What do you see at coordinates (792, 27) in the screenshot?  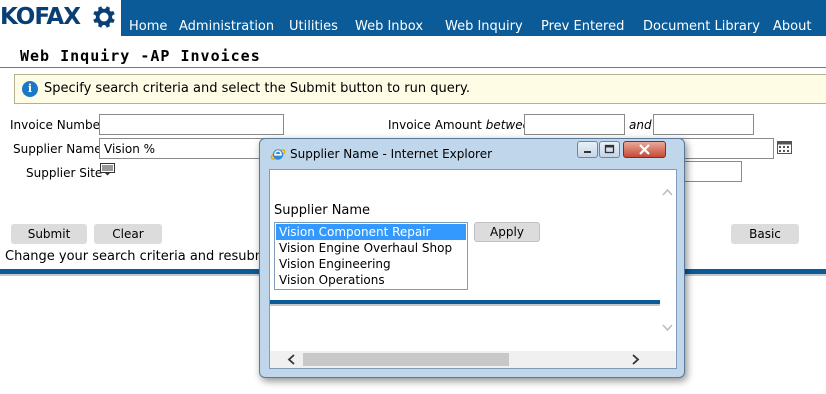 I see `nav-about: About` at bounding box center [792, 27].